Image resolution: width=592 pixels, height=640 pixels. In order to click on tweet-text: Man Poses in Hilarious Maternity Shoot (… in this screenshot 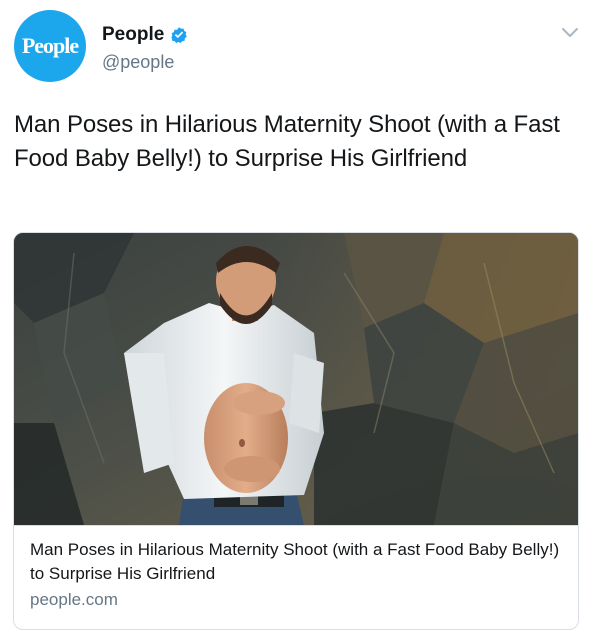, I will do `click(287, 141)`.